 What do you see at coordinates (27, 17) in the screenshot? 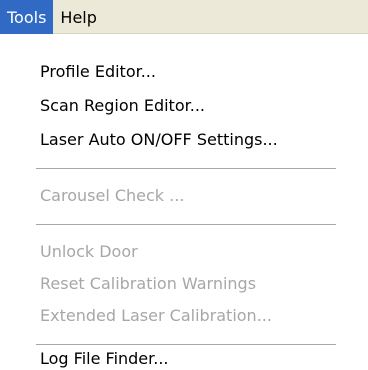
I see `menu-tools: Tools` at bounding box center [27, 17].